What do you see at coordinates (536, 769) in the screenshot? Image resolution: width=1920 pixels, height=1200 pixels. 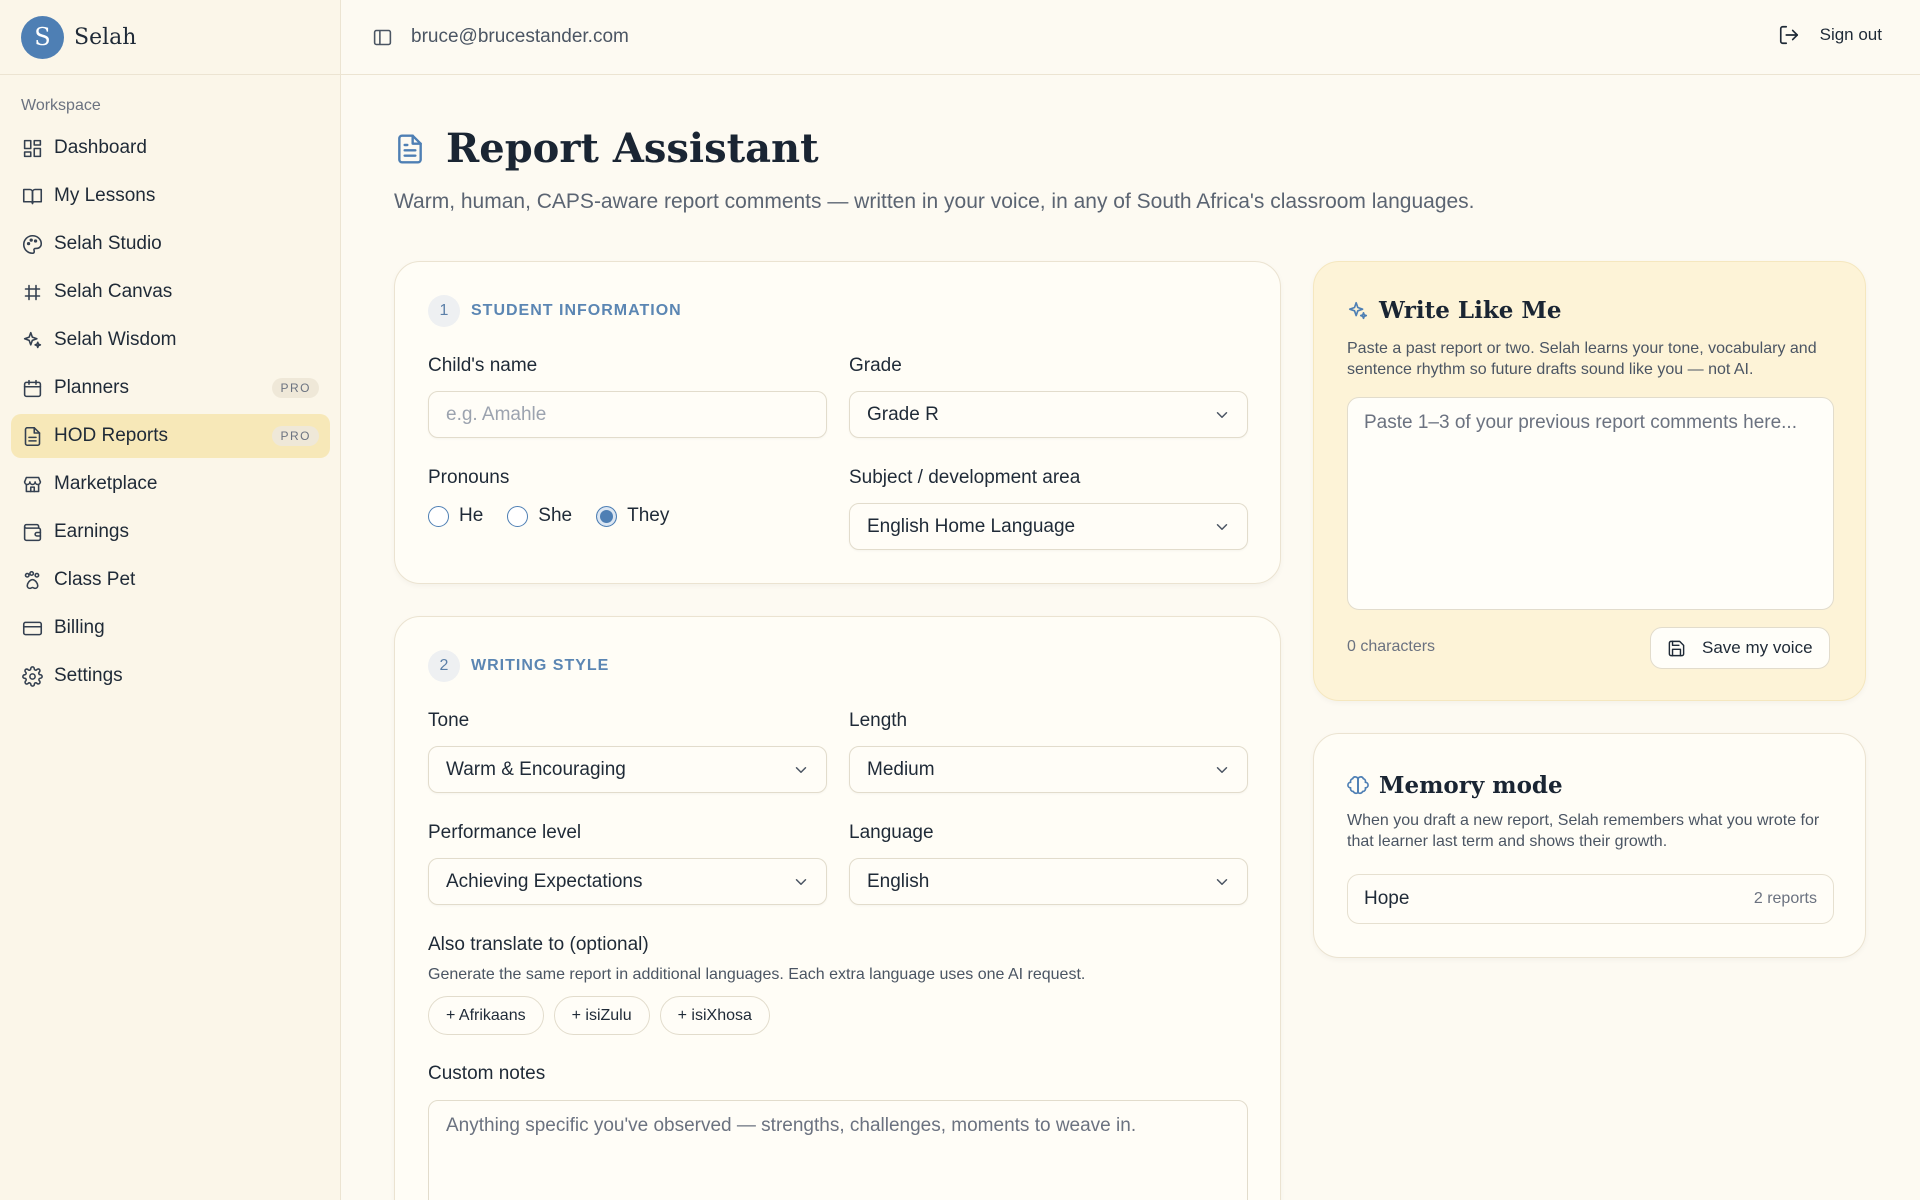 I see `tone-value: Warm & Encouraging` at bounding box center [536, 769].